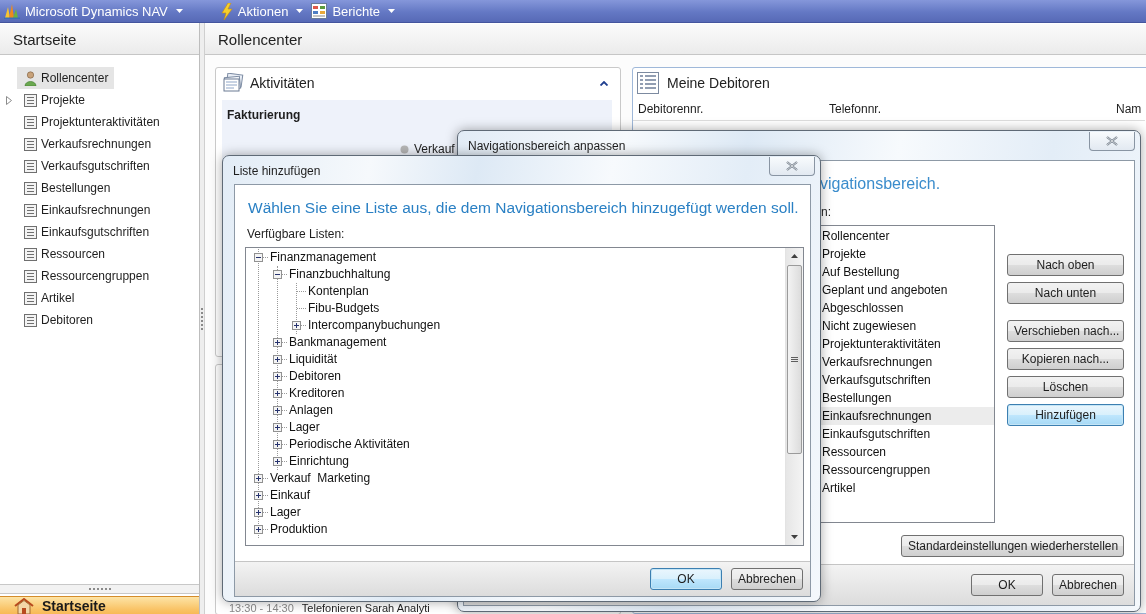 The image size is (1146, 614). I want to click on list-item: Einkaufsrechnungen, so click(906, 416).